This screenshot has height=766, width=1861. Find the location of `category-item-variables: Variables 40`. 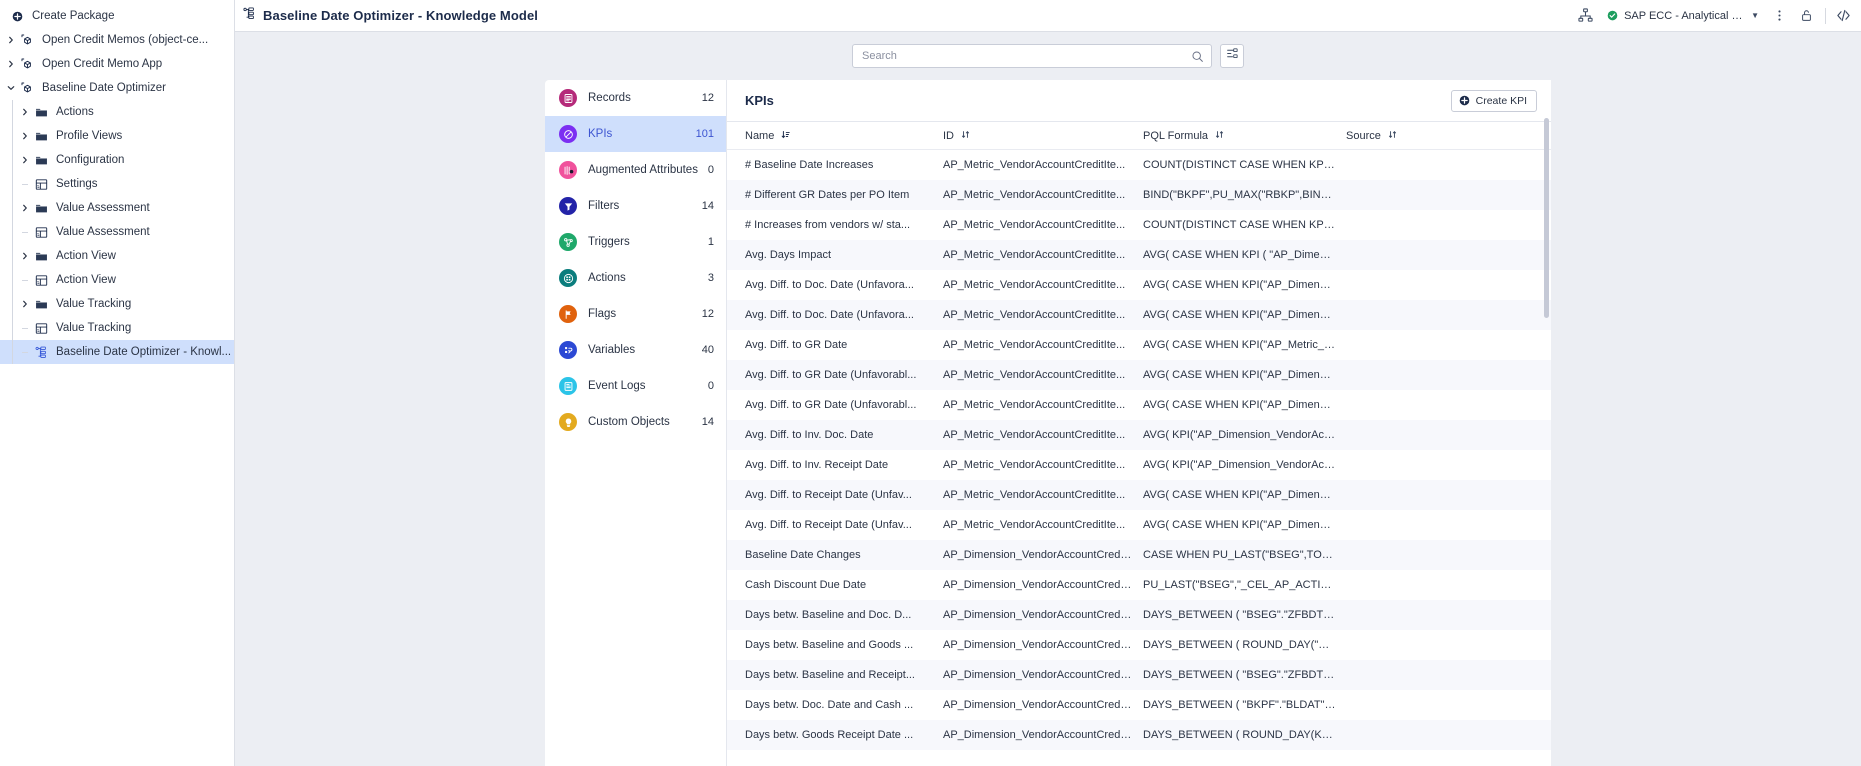

category-item-variables: Variables 40 is located at coordinates (635, 350).